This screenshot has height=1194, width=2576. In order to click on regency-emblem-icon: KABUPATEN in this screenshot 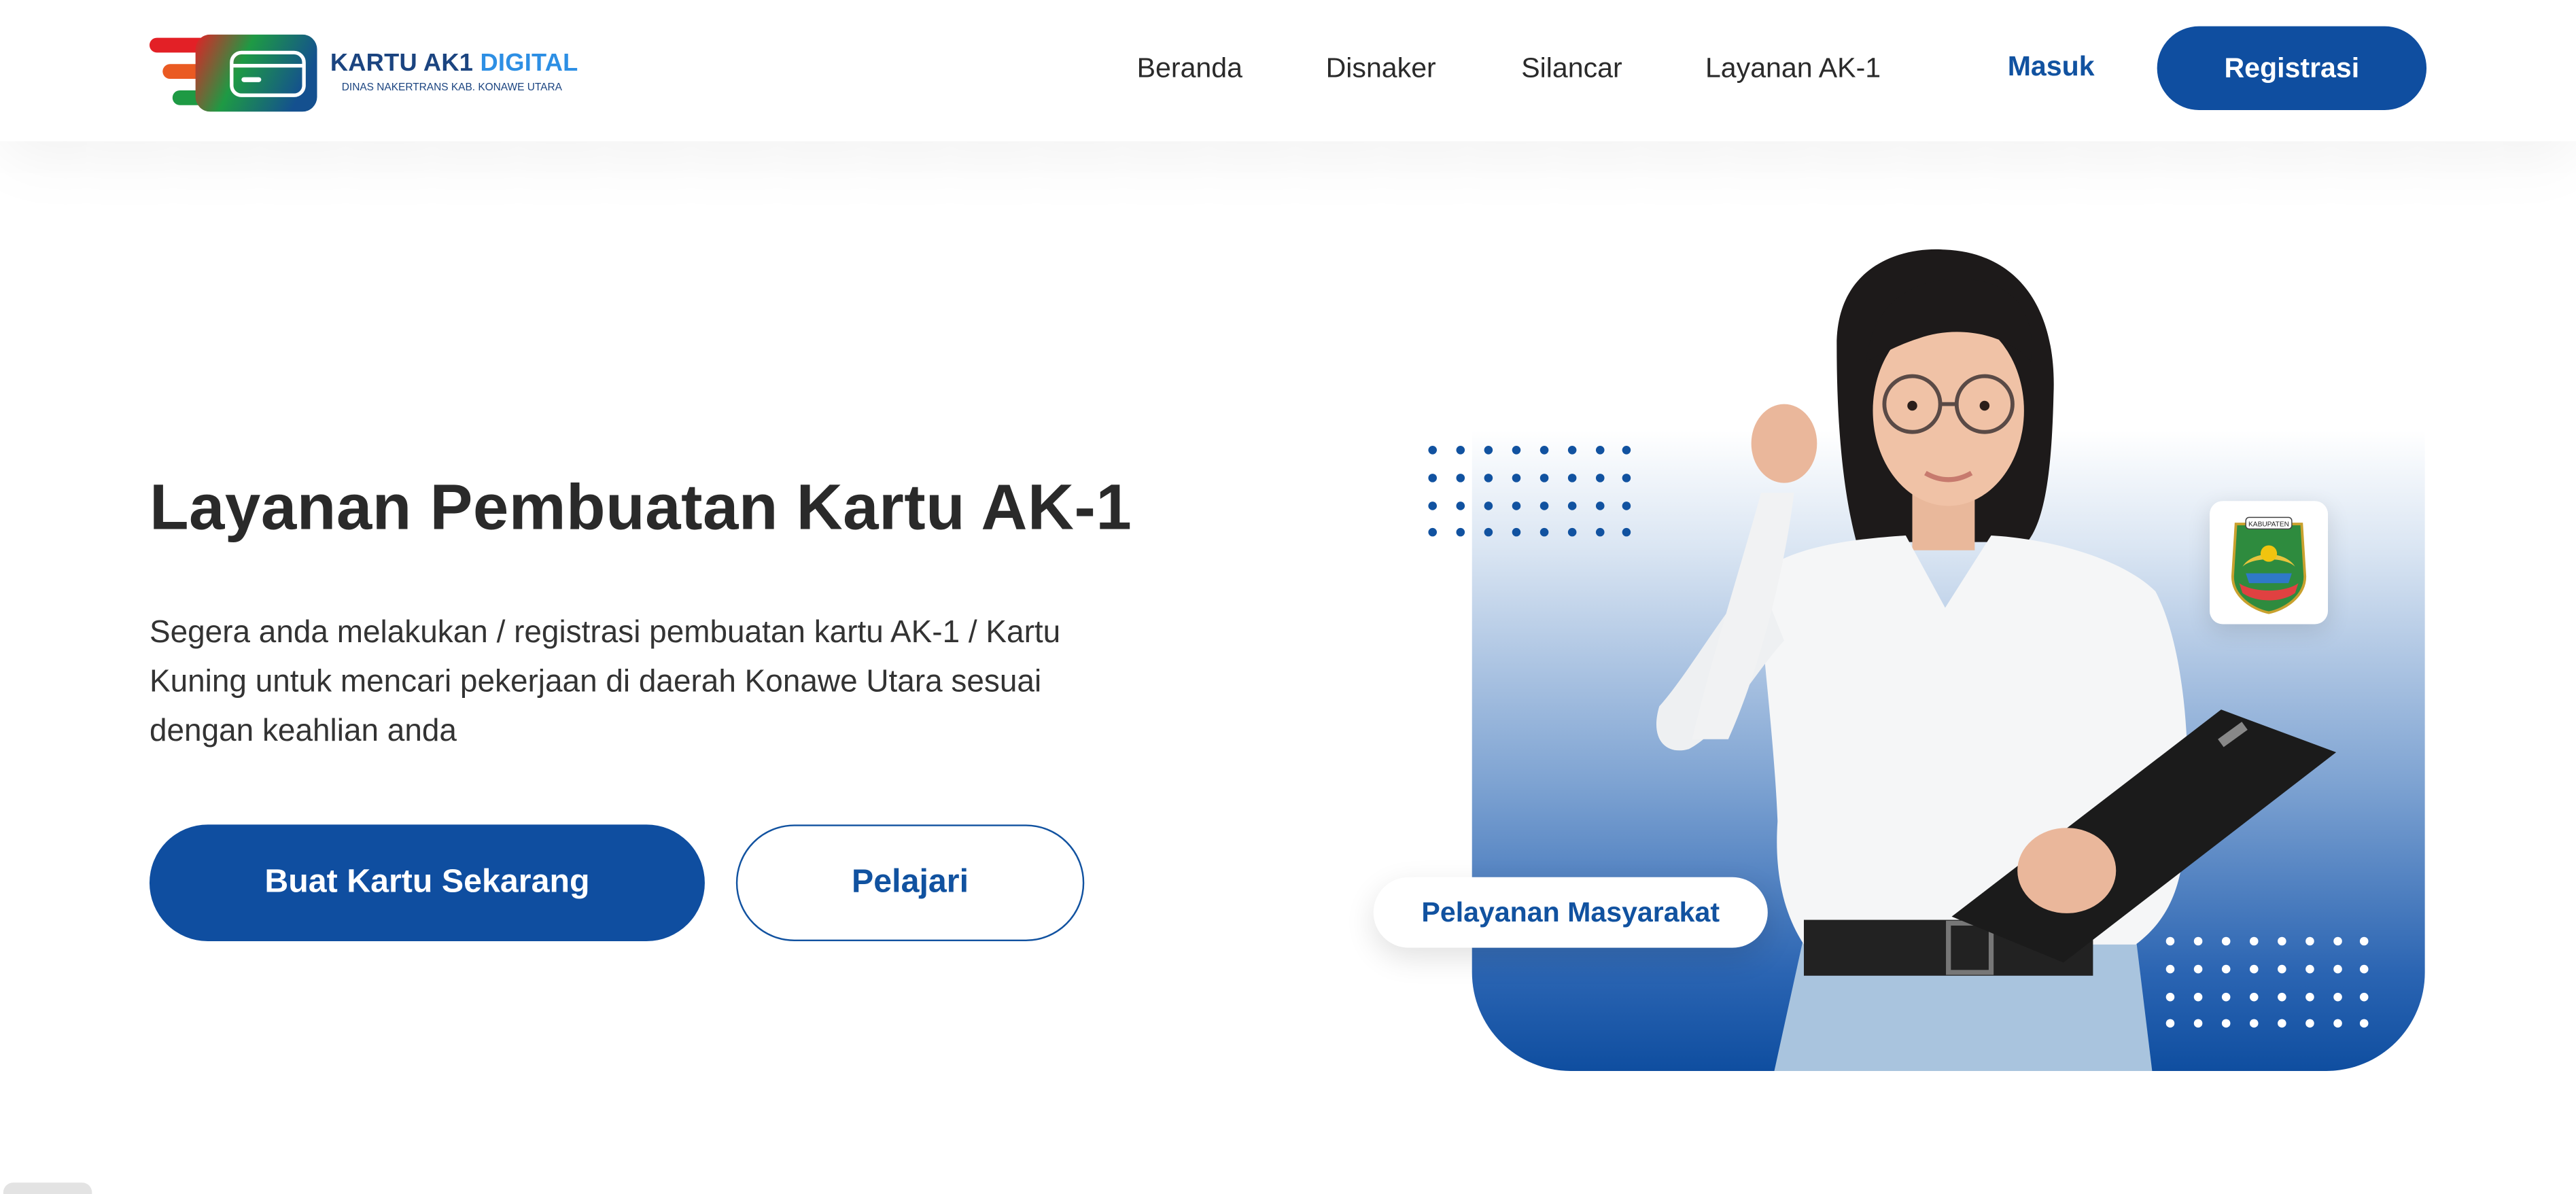, I will do `click(2269, 565)`.